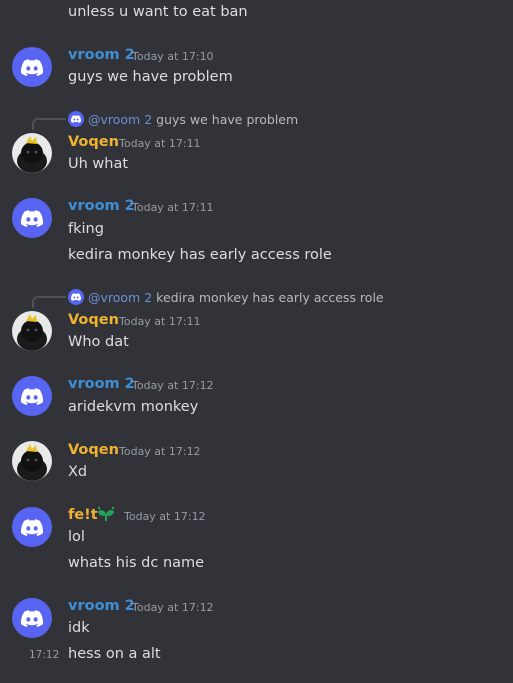 This screenshot has height=683, width=513. What do you see at coordinates (86, 229) in the screenshot?
I see `message-text: fking` at bounding box center [86, 229].